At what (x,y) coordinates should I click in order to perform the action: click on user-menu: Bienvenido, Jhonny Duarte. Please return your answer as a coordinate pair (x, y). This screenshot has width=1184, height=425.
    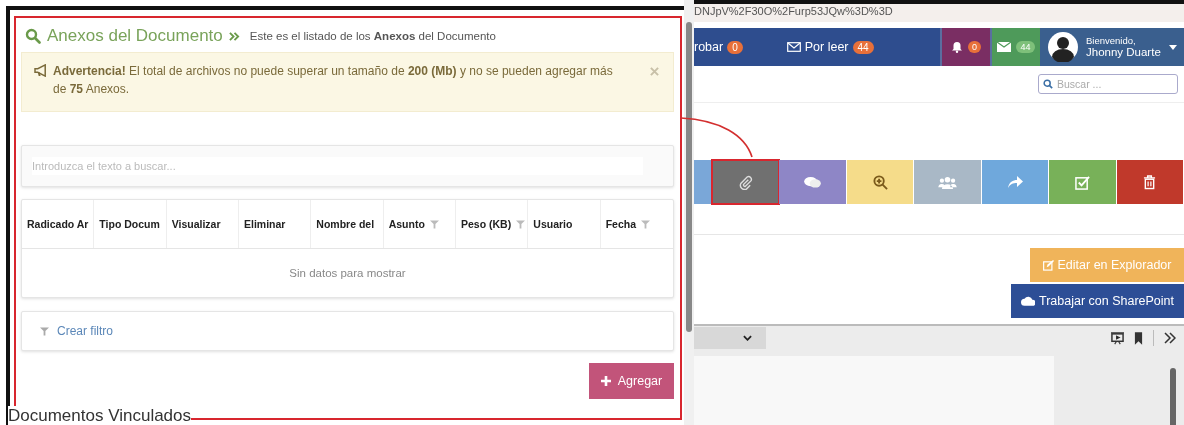
    Looking at the image, I should click on (1112, 47).